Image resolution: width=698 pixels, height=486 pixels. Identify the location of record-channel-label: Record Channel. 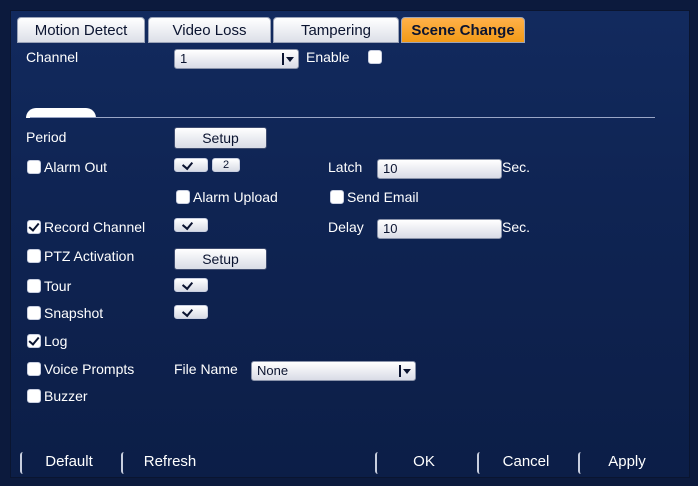
(95, 227).